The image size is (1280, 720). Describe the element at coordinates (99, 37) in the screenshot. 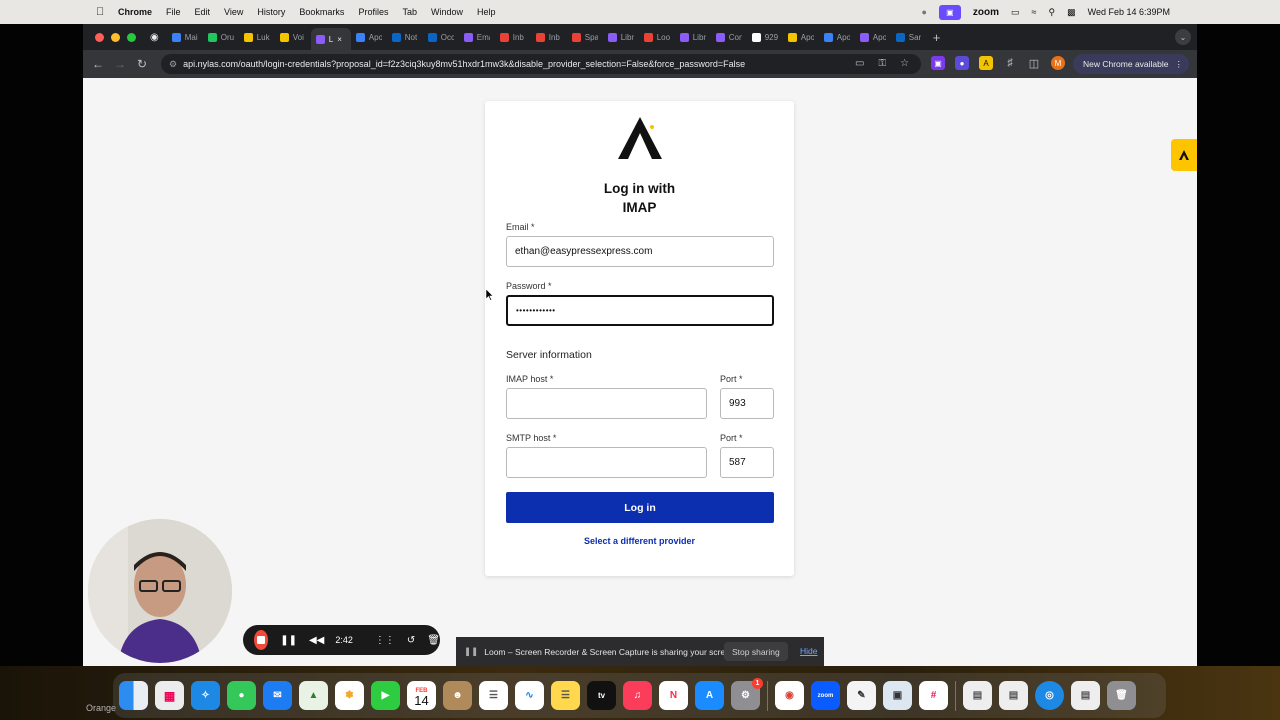

I see `close-window-button` at that location.